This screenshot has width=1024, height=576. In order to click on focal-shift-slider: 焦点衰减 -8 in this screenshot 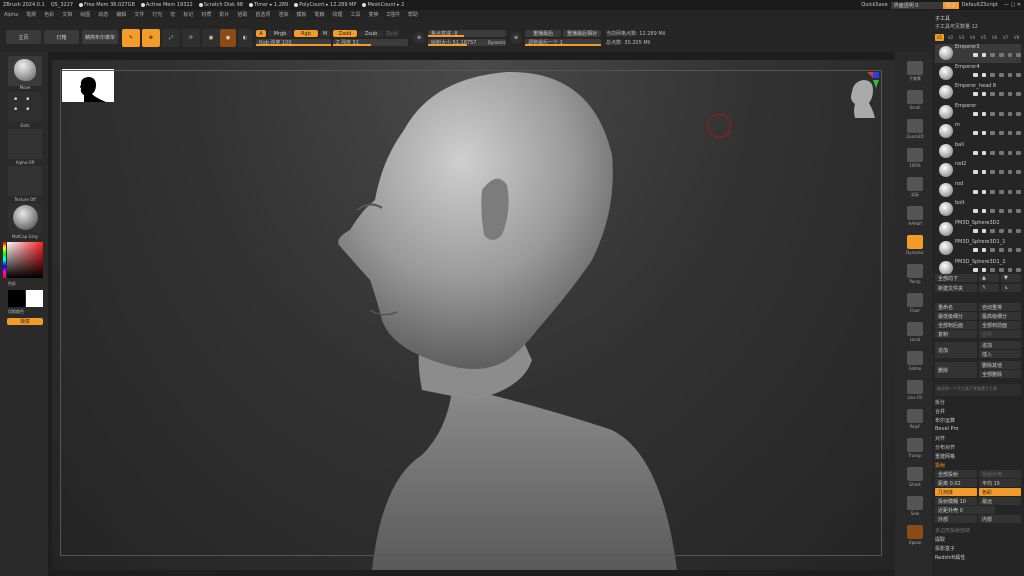, I will do `click(467, 33)`.